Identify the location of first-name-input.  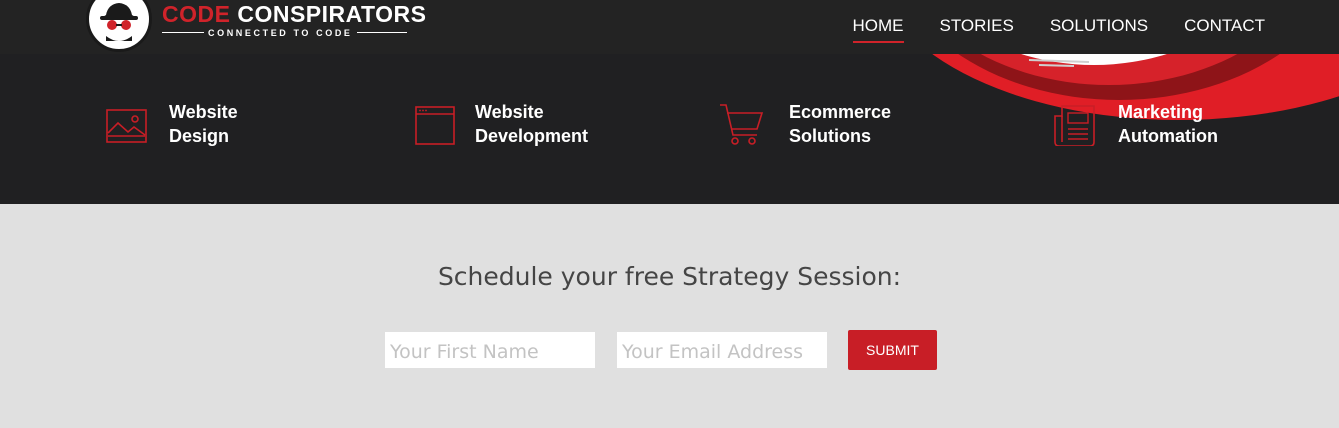
(490, 350).